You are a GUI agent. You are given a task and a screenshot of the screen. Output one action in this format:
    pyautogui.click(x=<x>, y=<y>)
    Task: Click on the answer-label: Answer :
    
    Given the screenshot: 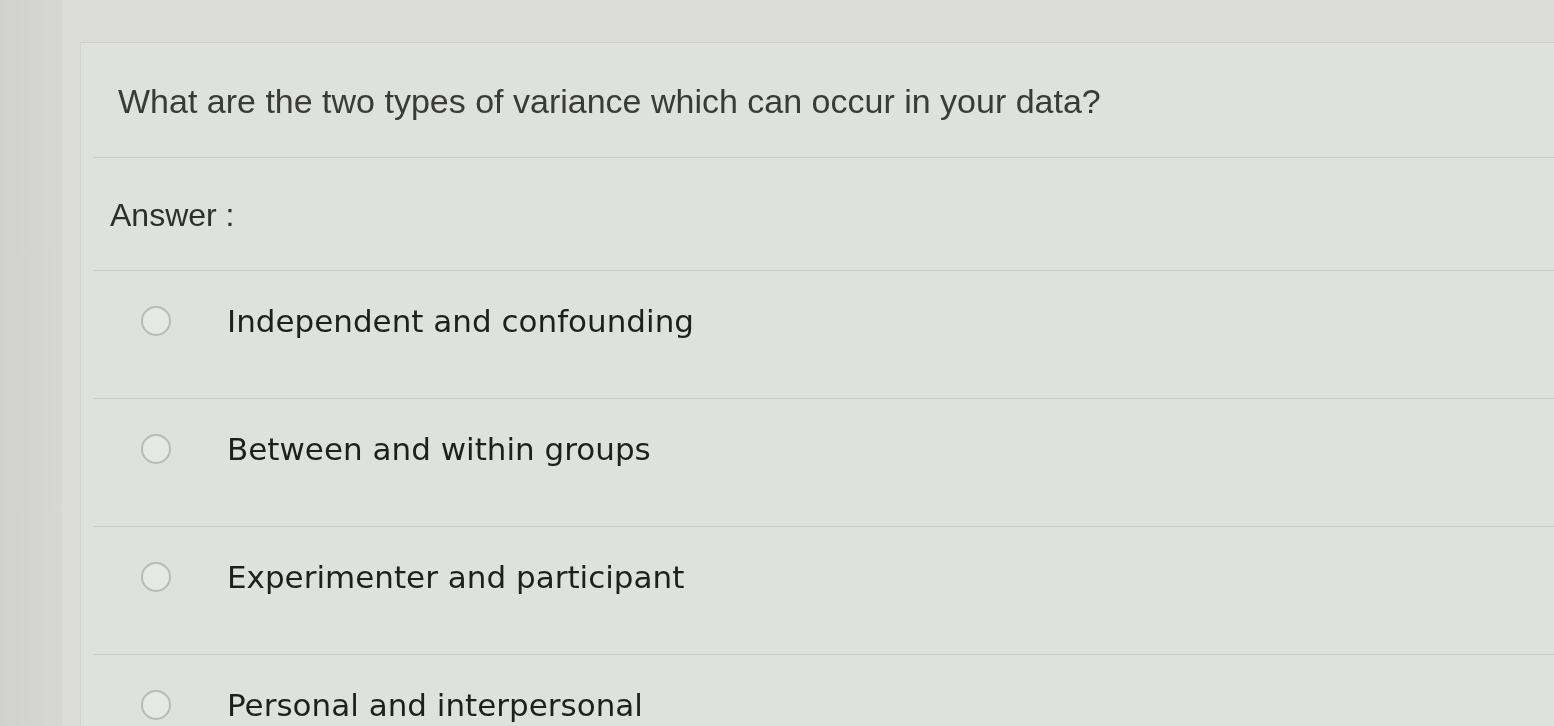 What is the action you would take?
    pyautogui.click(x=172, y=215)
    